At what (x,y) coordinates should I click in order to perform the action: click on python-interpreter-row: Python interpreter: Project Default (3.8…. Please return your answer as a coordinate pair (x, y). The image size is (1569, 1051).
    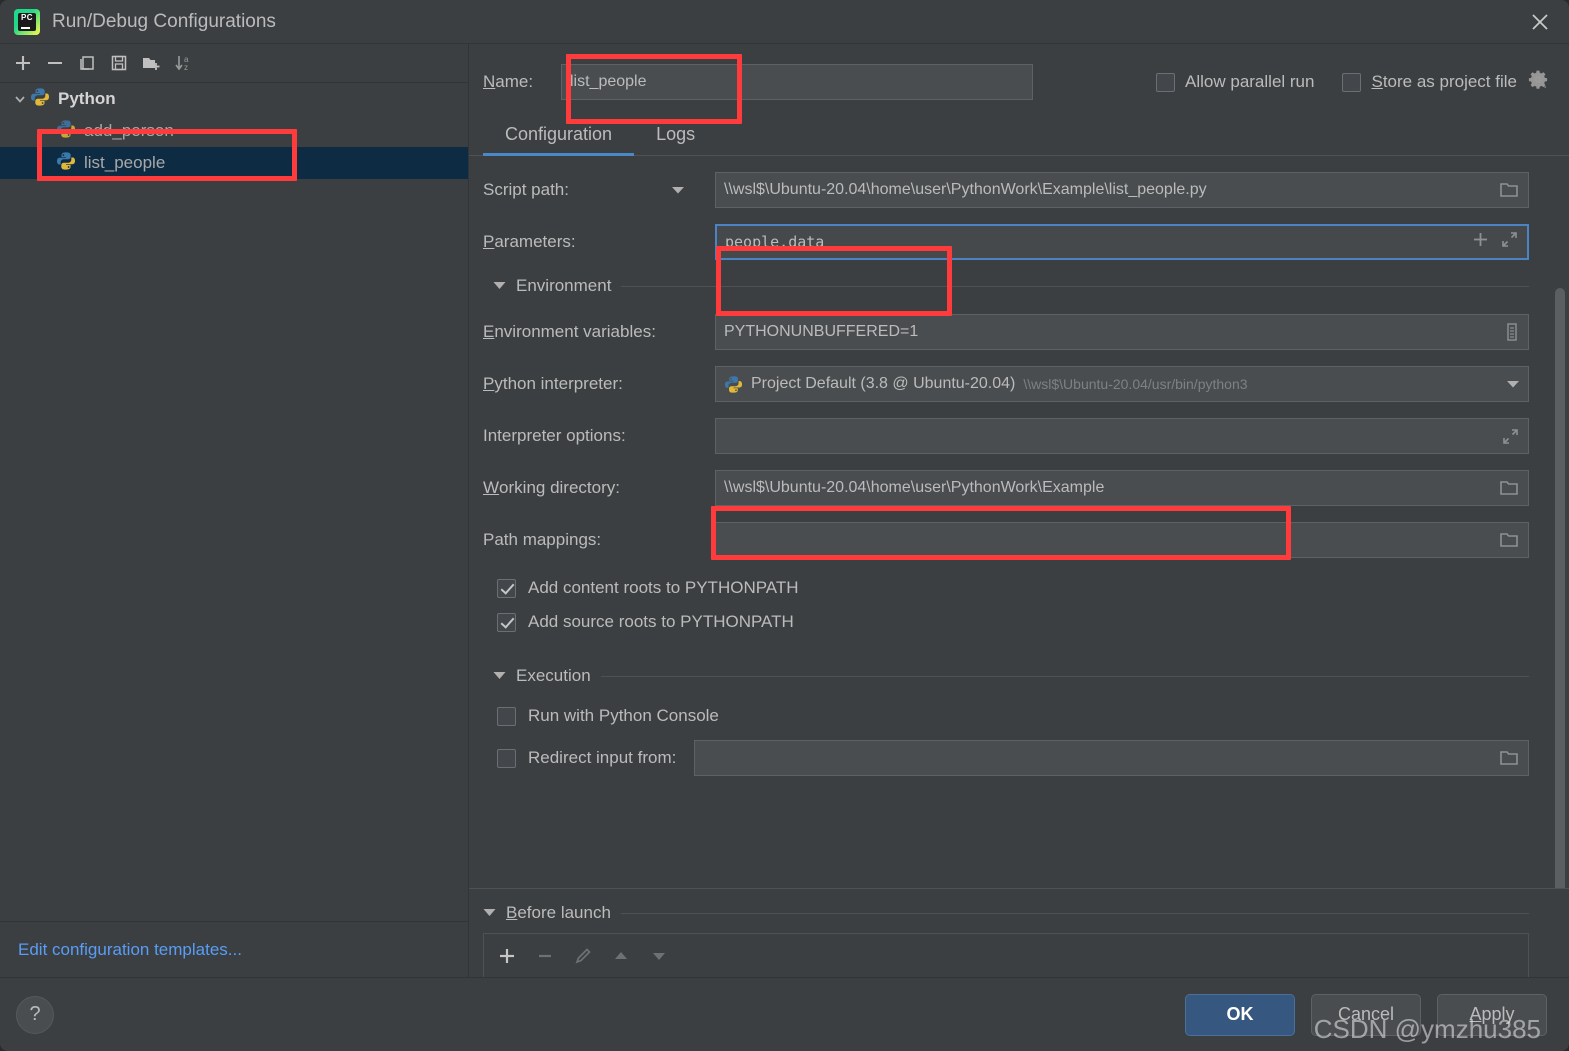
    Looking at the image, I should click on (1006, 384).